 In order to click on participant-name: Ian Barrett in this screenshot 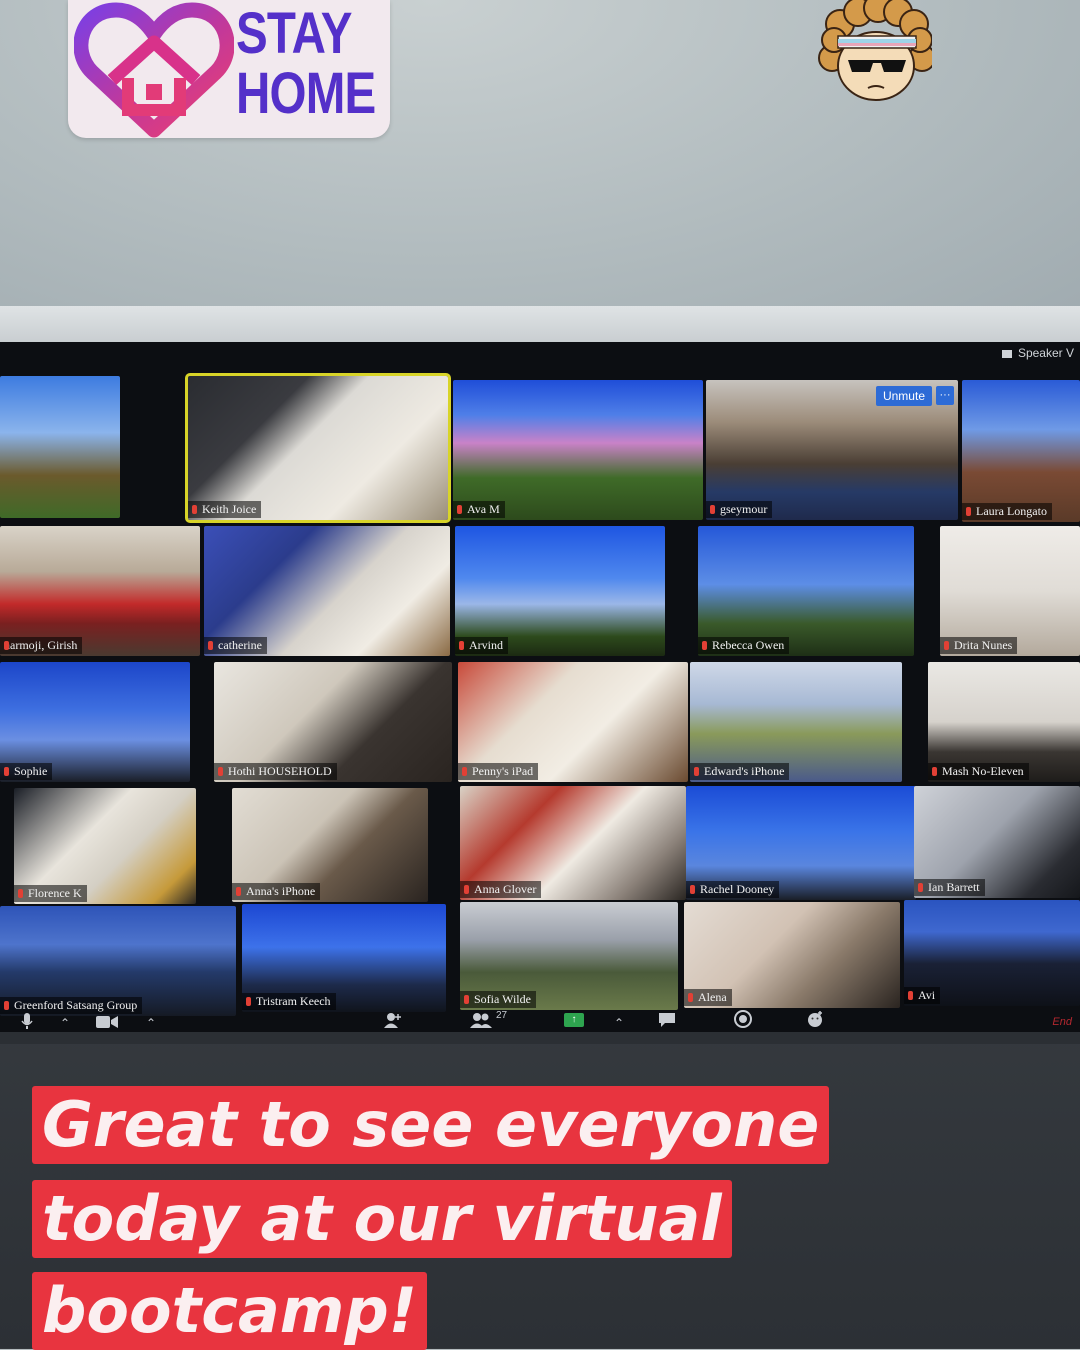, I will do `click(949, 887)`.